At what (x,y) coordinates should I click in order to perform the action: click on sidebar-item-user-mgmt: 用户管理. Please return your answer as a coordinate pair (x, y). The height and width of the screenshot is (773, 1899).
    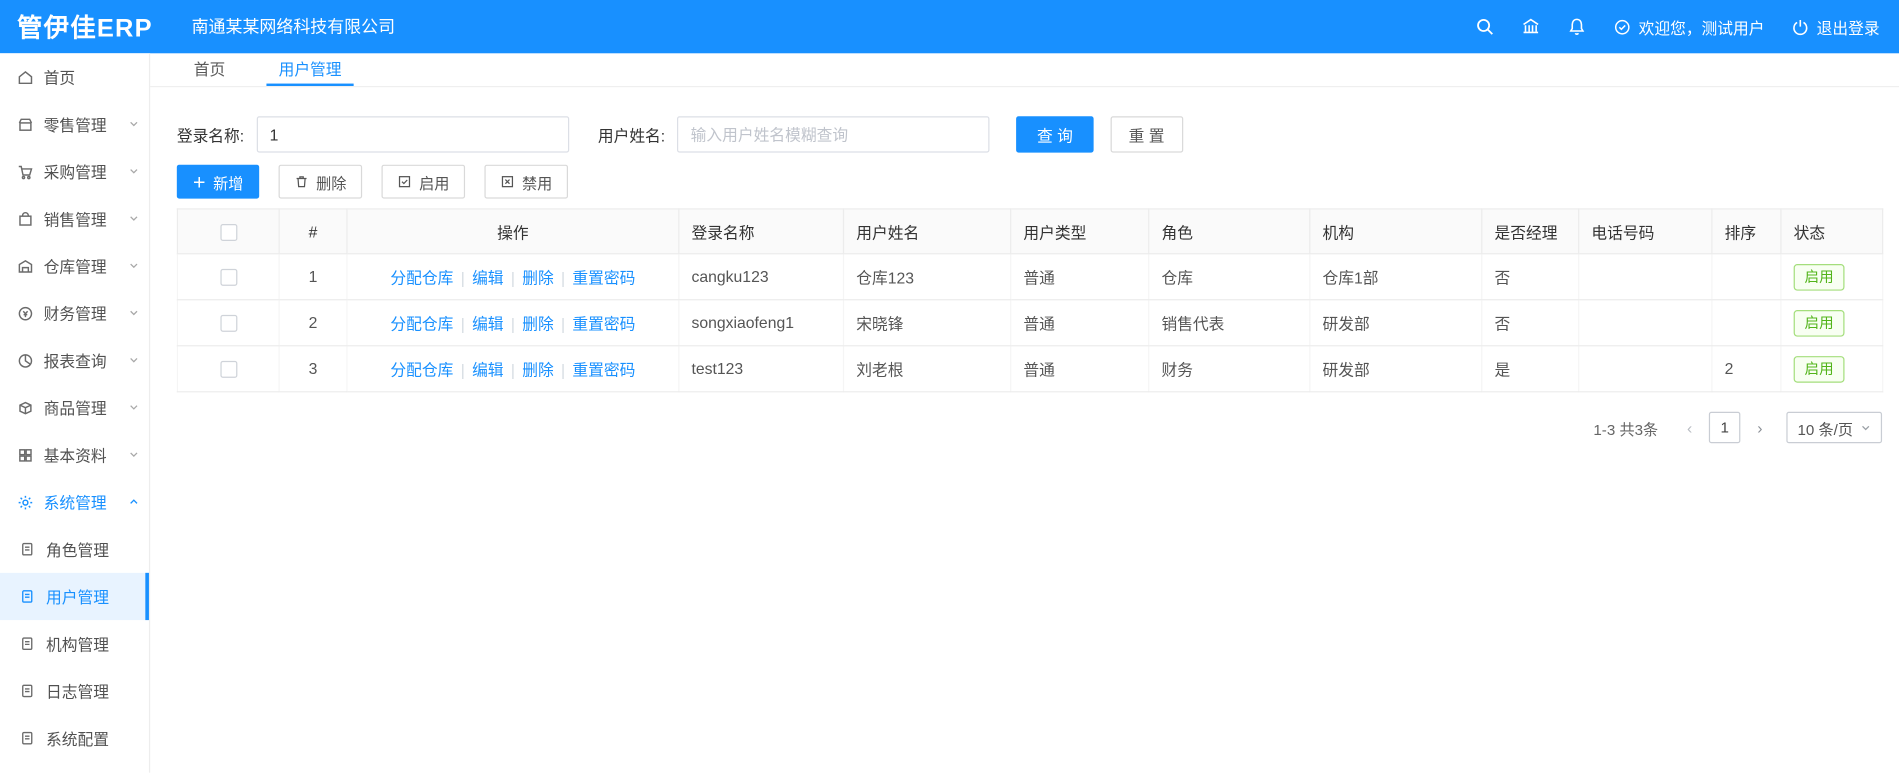
    Looking at the image, I should click on (74, 596).